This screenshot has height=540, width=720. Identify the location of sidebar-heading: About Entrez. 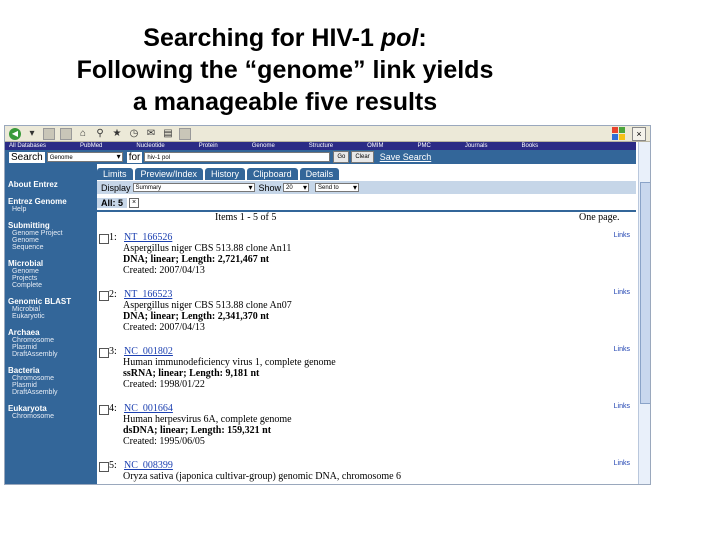
(52, 184).